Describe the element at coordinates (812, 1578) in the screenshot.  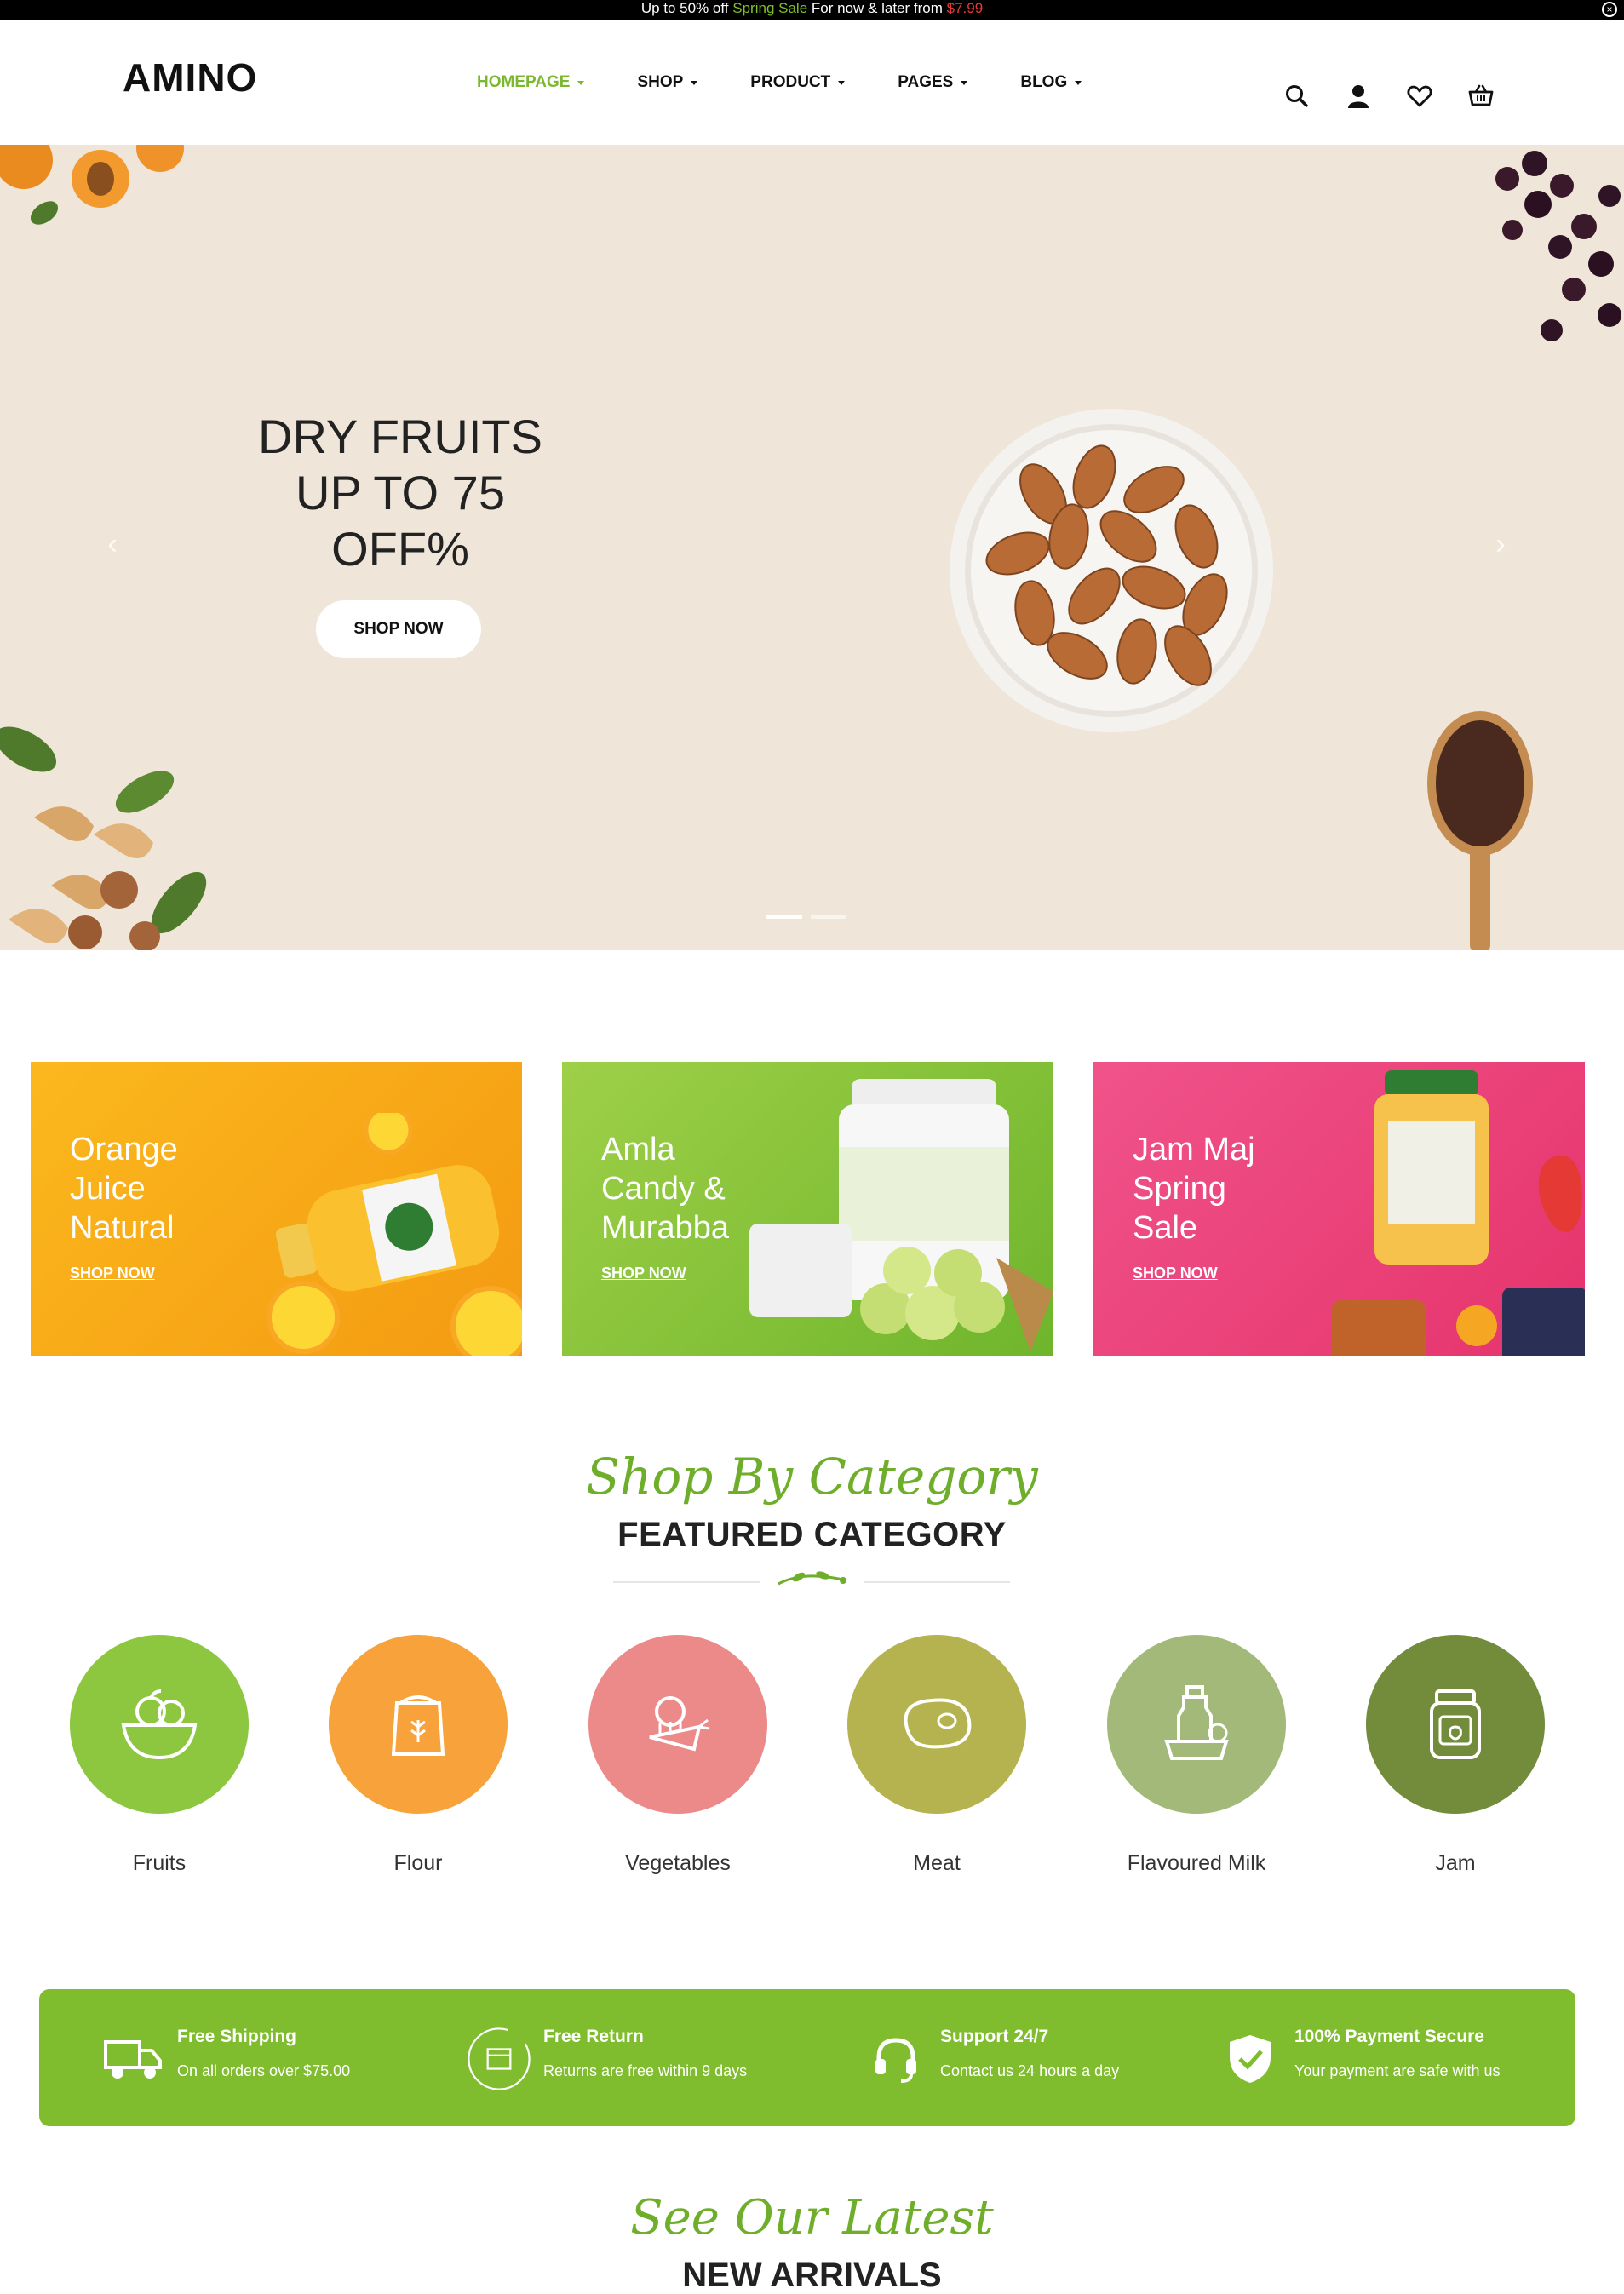
I see `leaf-ornament-icon` at that location.